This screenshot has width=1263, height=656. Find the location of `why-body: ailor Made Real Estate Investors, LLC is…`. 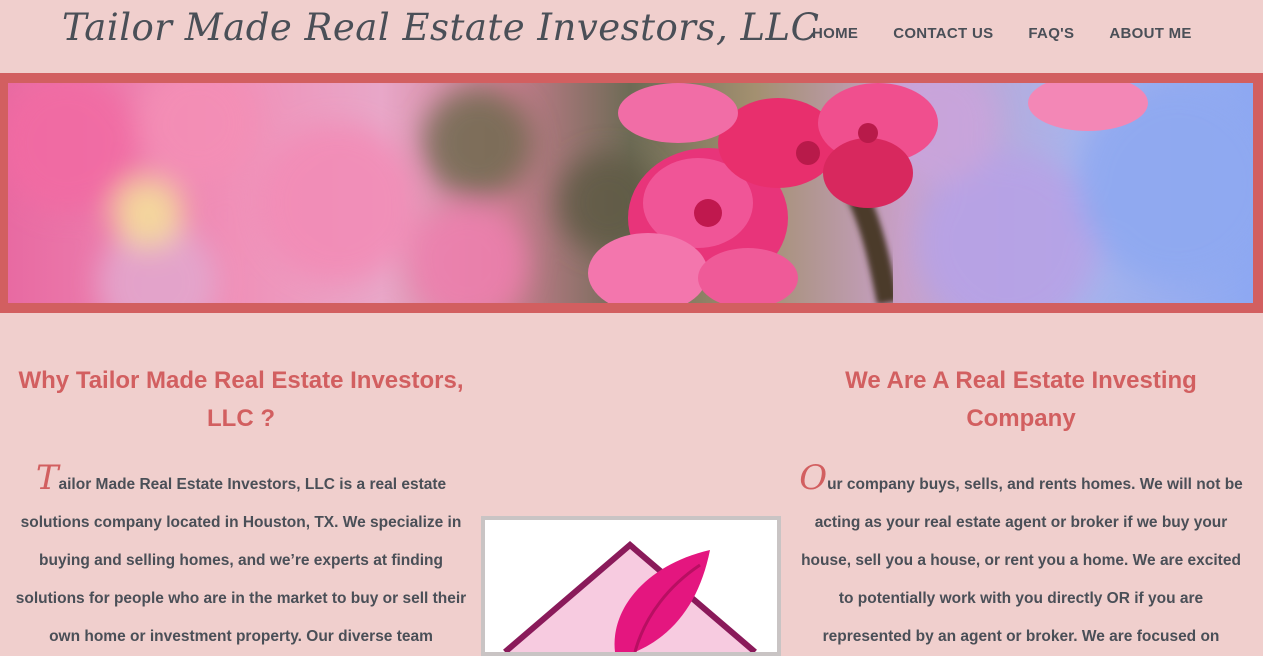

why-body: ailor Made Real Estate Investors, LLC is… is located at coordinates (241, 560).